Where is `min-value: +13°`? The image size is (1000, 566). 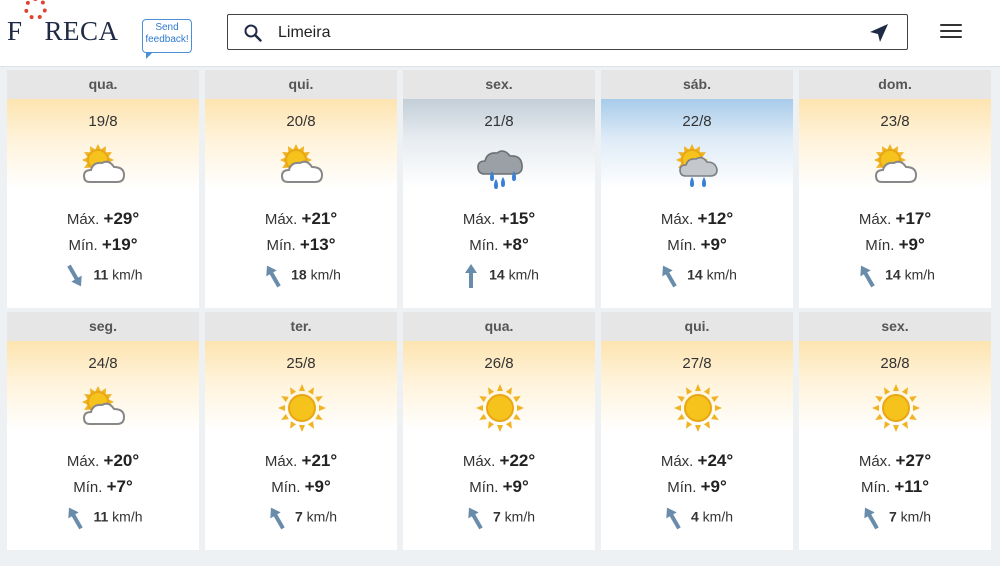 min-value: +13° is located at coordinates (317, 244).